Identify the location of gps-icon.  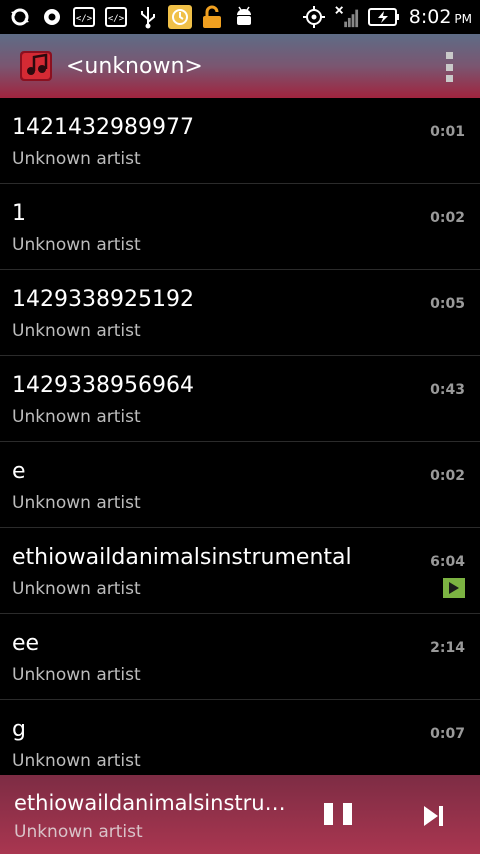
(314, 17).